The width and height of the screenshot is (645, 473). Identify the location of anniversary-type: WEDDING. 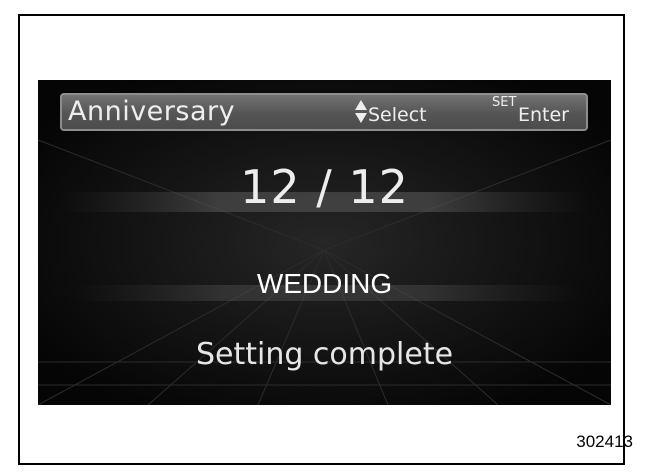
(324, 283).